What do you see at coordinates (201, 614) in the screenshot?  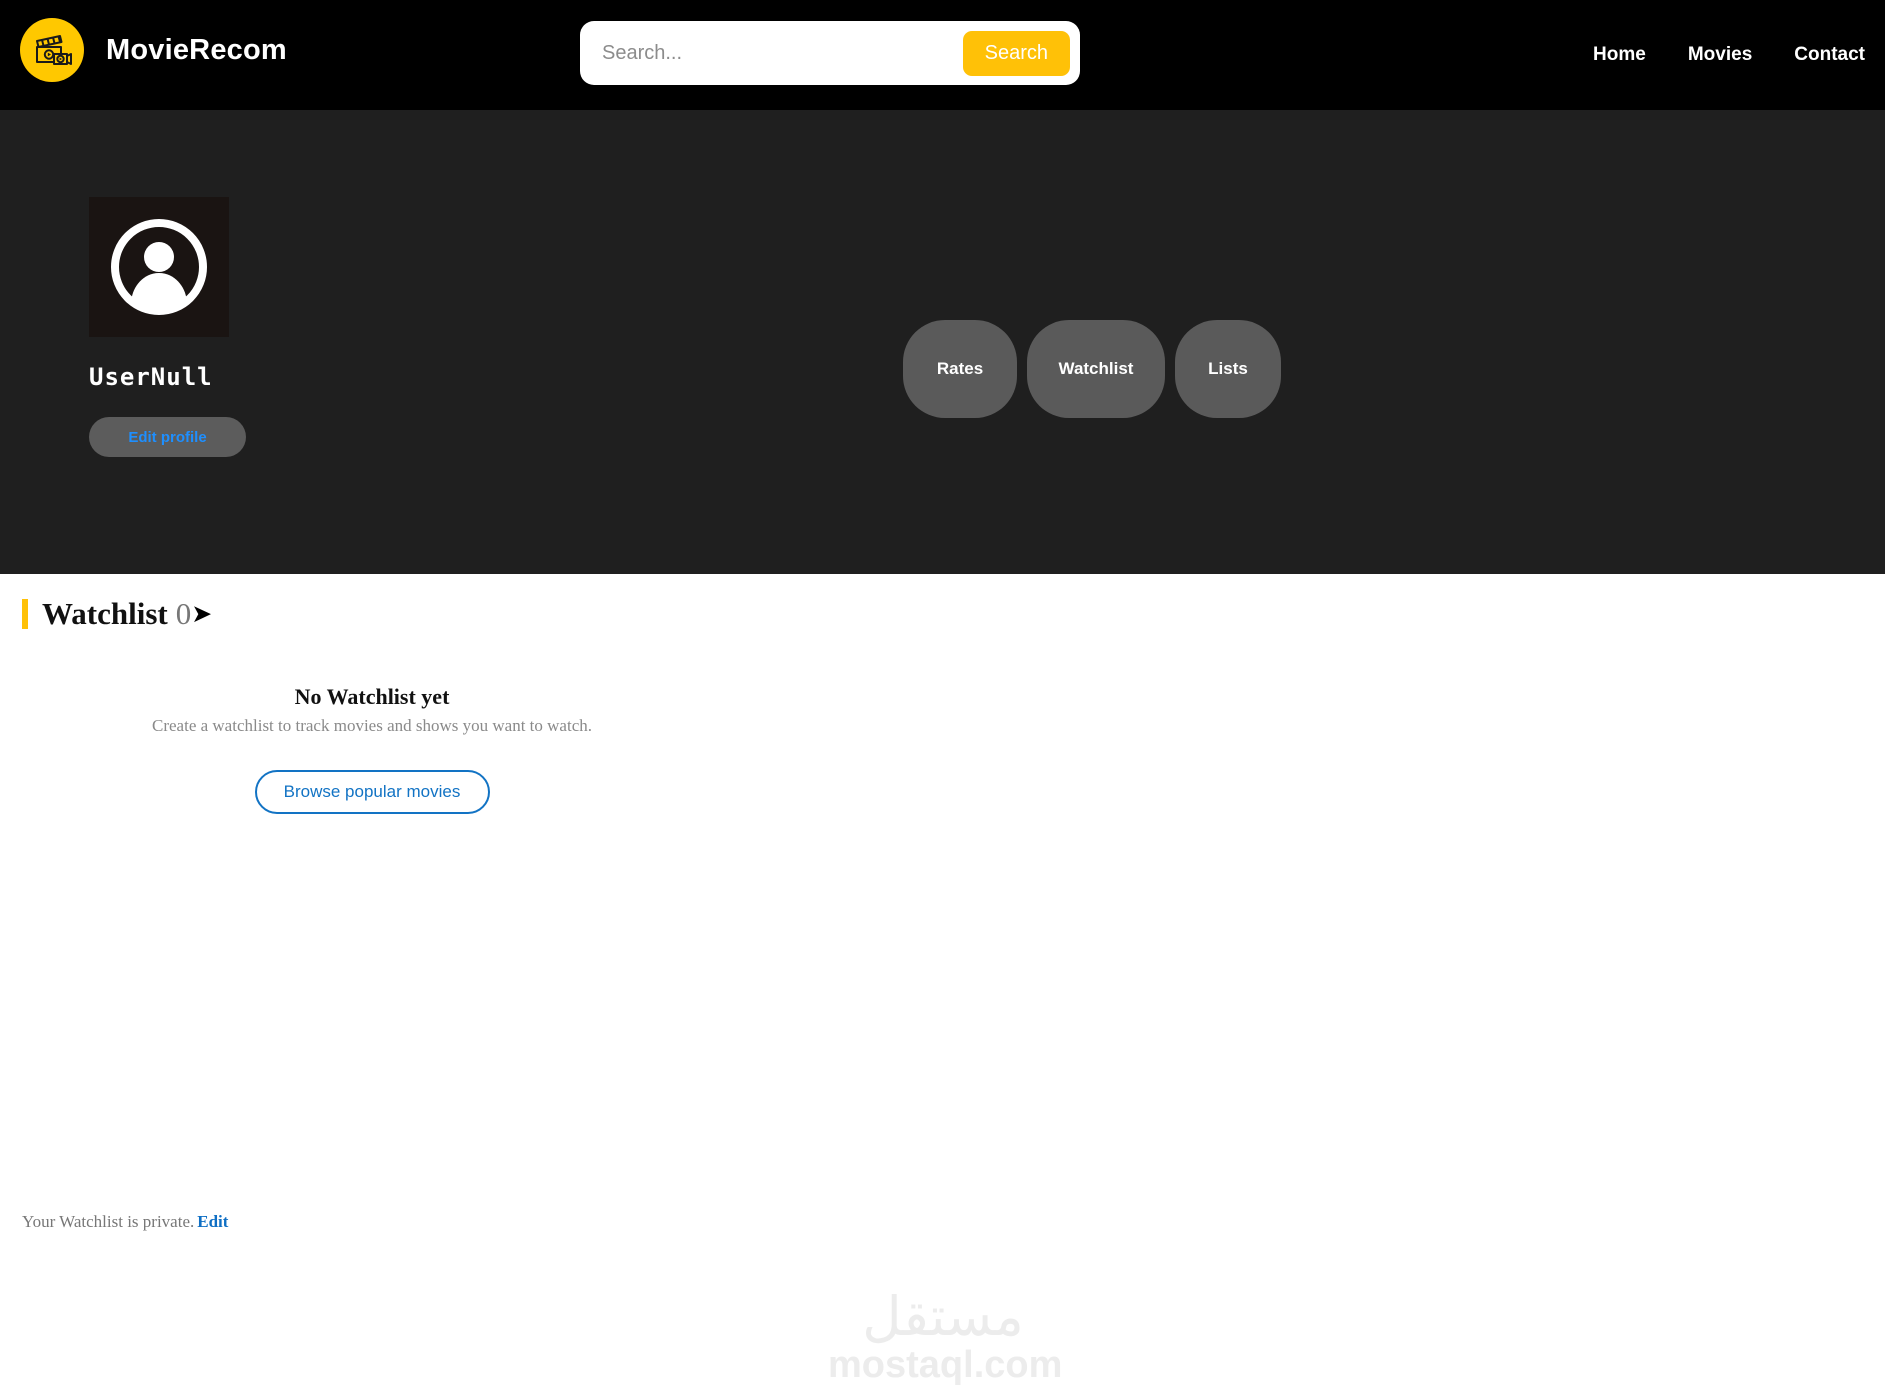 I see `chevron-right-icon: ➤` at bounding box center [201, 614].